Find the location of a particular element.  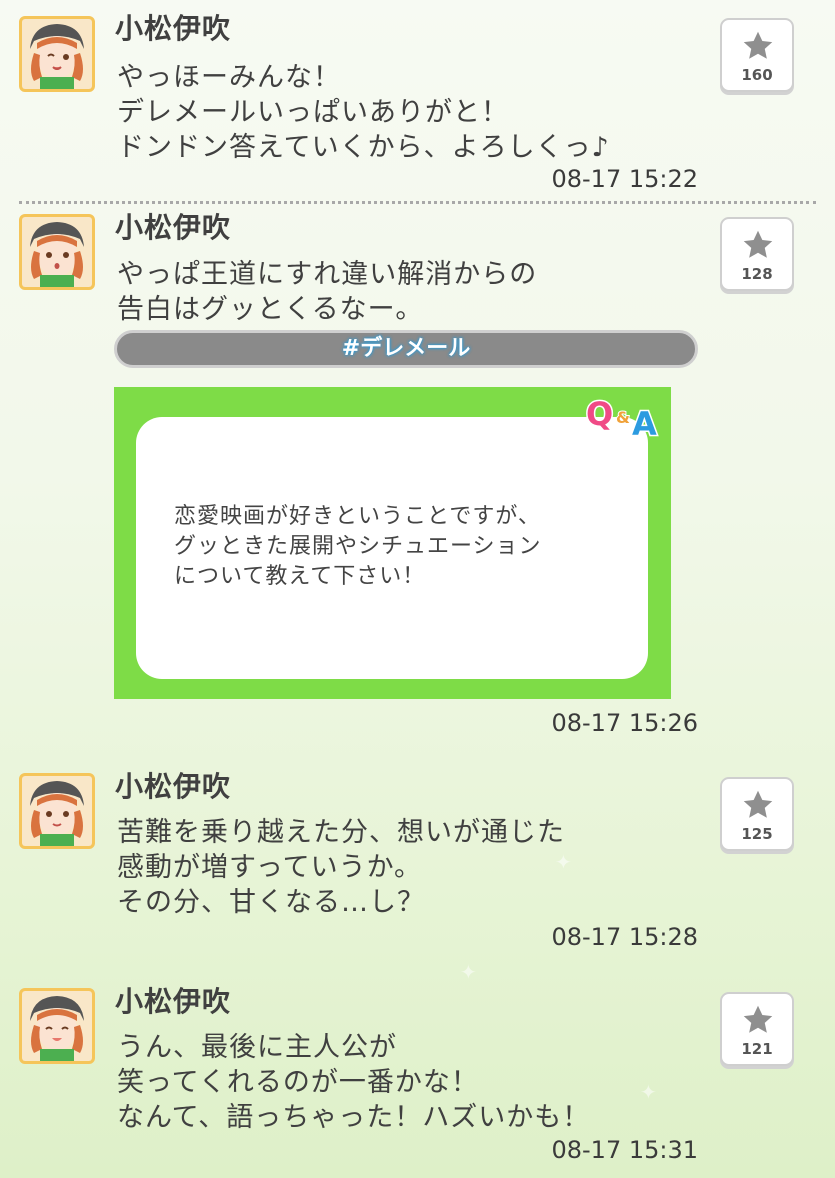

post-text-line: デレメールいっぱいありがと！ is located at coordinates (313, 112).